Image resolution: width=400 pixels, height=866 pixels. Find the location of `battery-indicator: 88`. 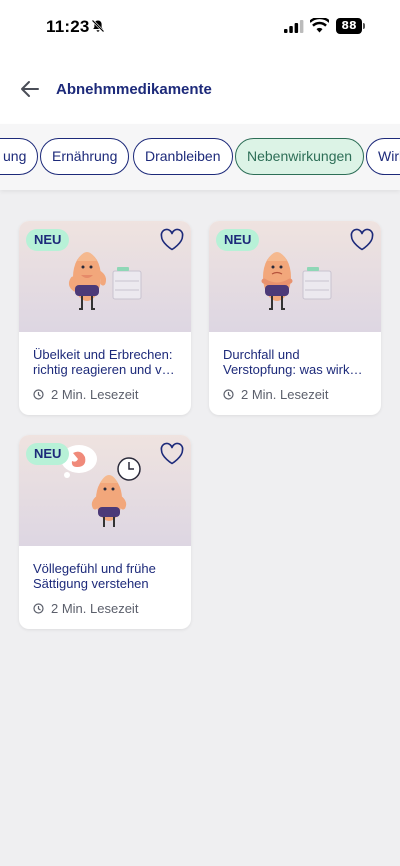

battery-indicator: 88 is located at coordinates (351, 26).